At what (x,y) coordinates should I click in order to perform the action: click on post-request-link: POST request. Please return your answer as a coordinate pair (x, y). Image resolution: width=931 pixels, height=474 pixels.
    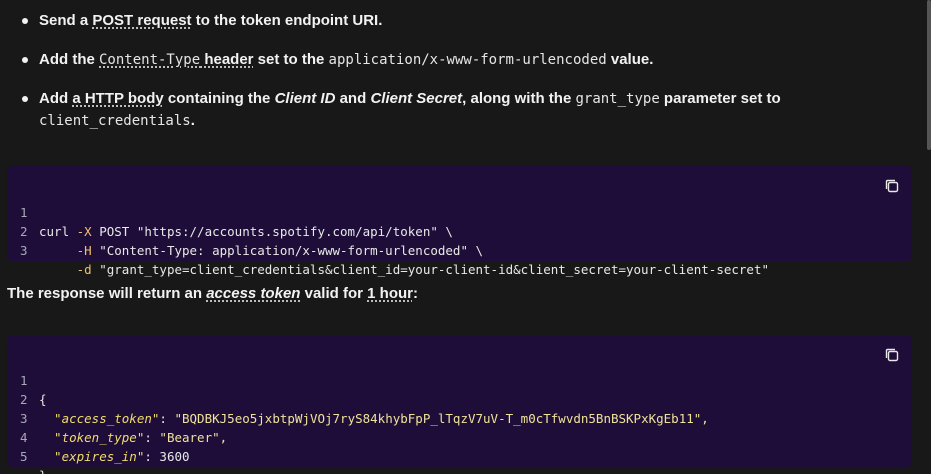
    Looking at the image, I should click on (141, 20).